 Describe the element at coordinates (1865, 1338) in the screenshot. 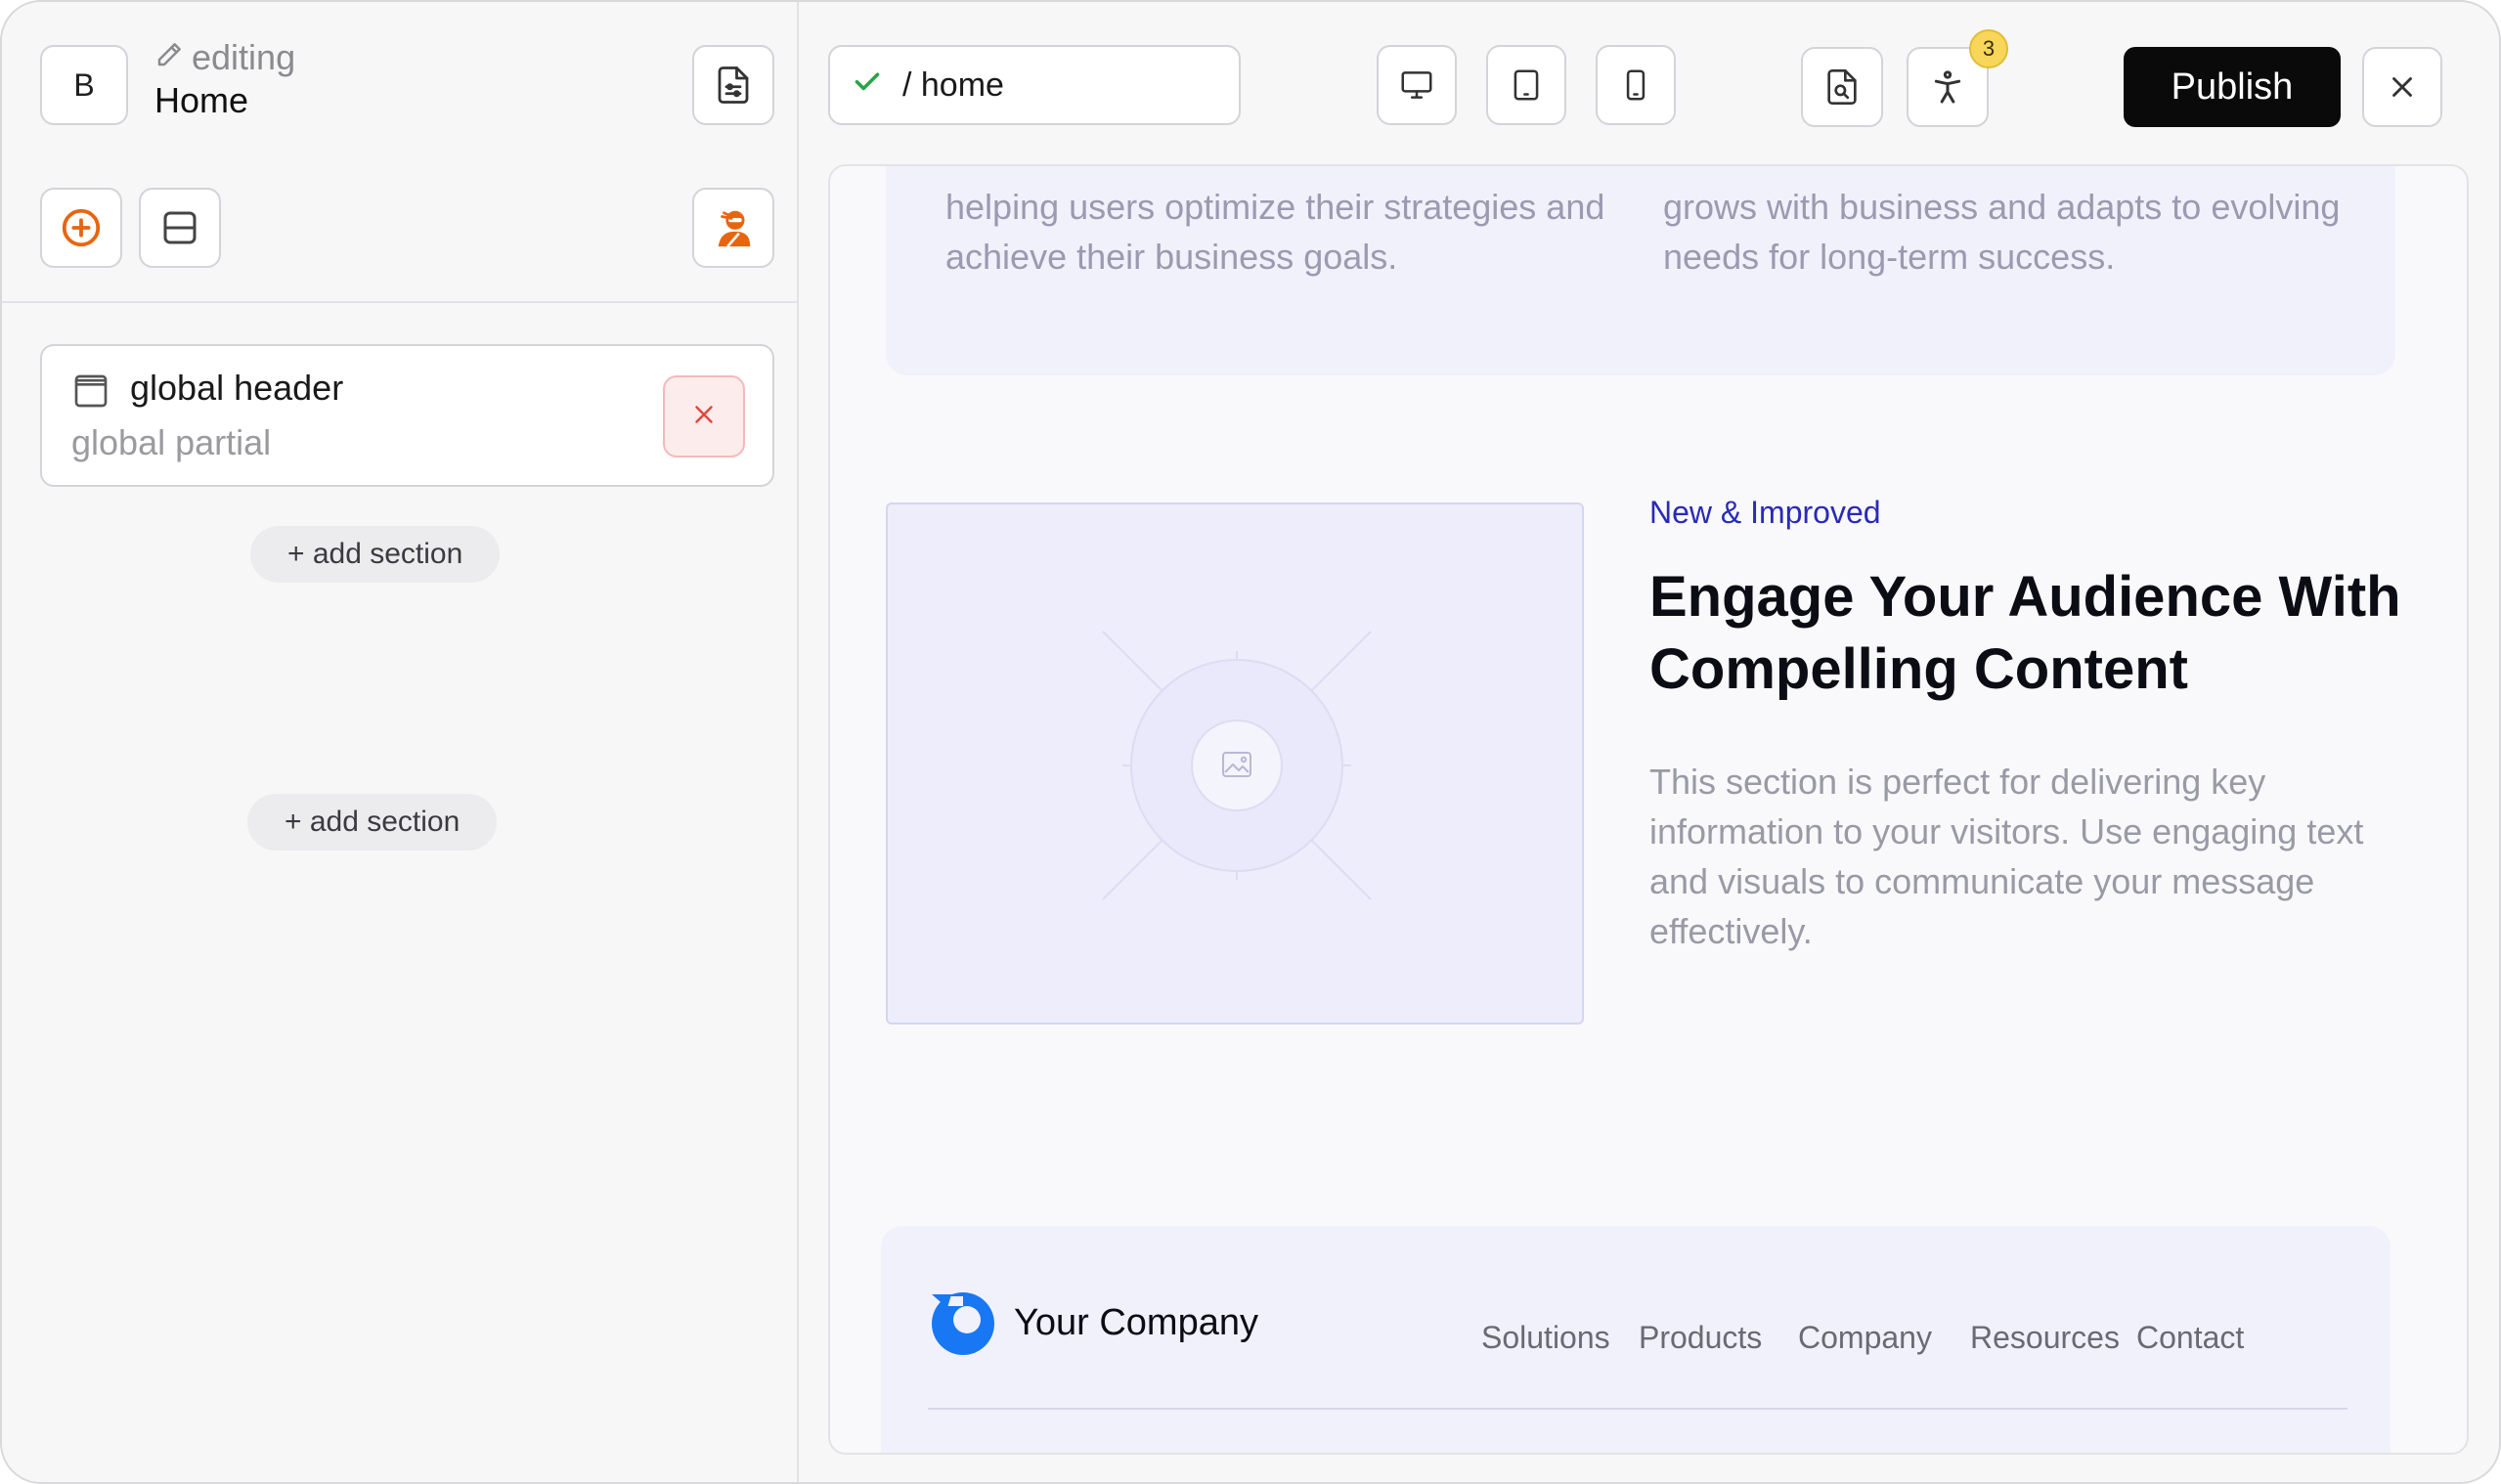

I see `footer-nav-company: Company` at that location.